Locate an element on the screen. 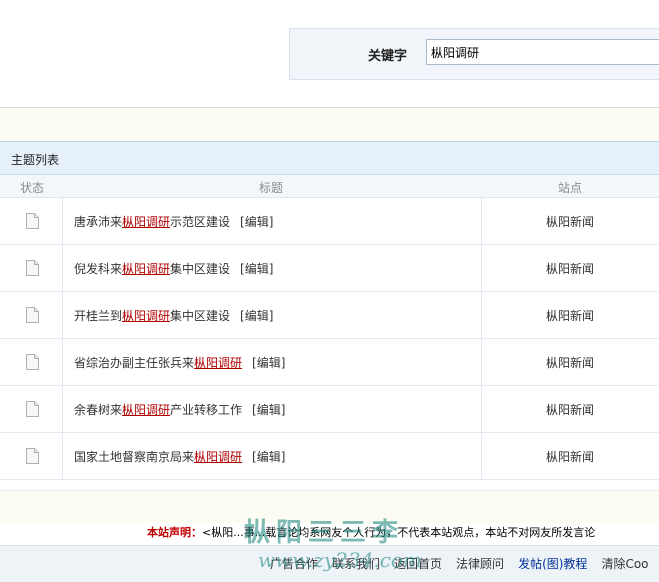 The image size is (659, 582). search-box: 关键字 枞阳调研 is located at coordinates (474, 54).